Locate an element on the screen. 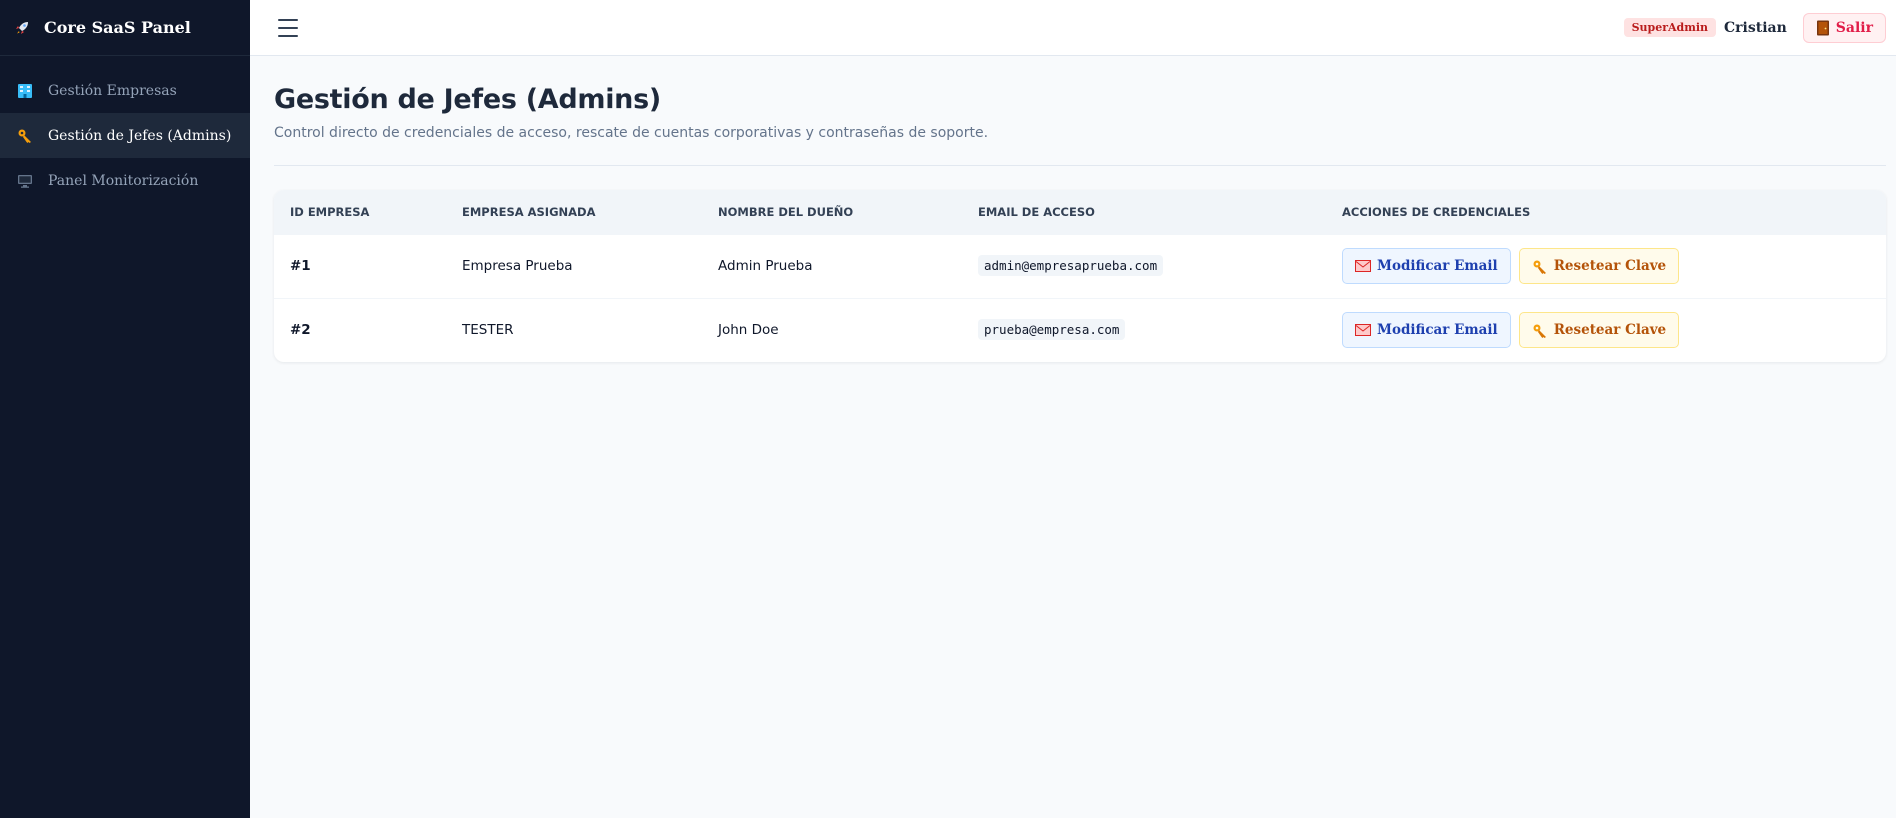  rocket-icon is located at coordinates (22, 28).